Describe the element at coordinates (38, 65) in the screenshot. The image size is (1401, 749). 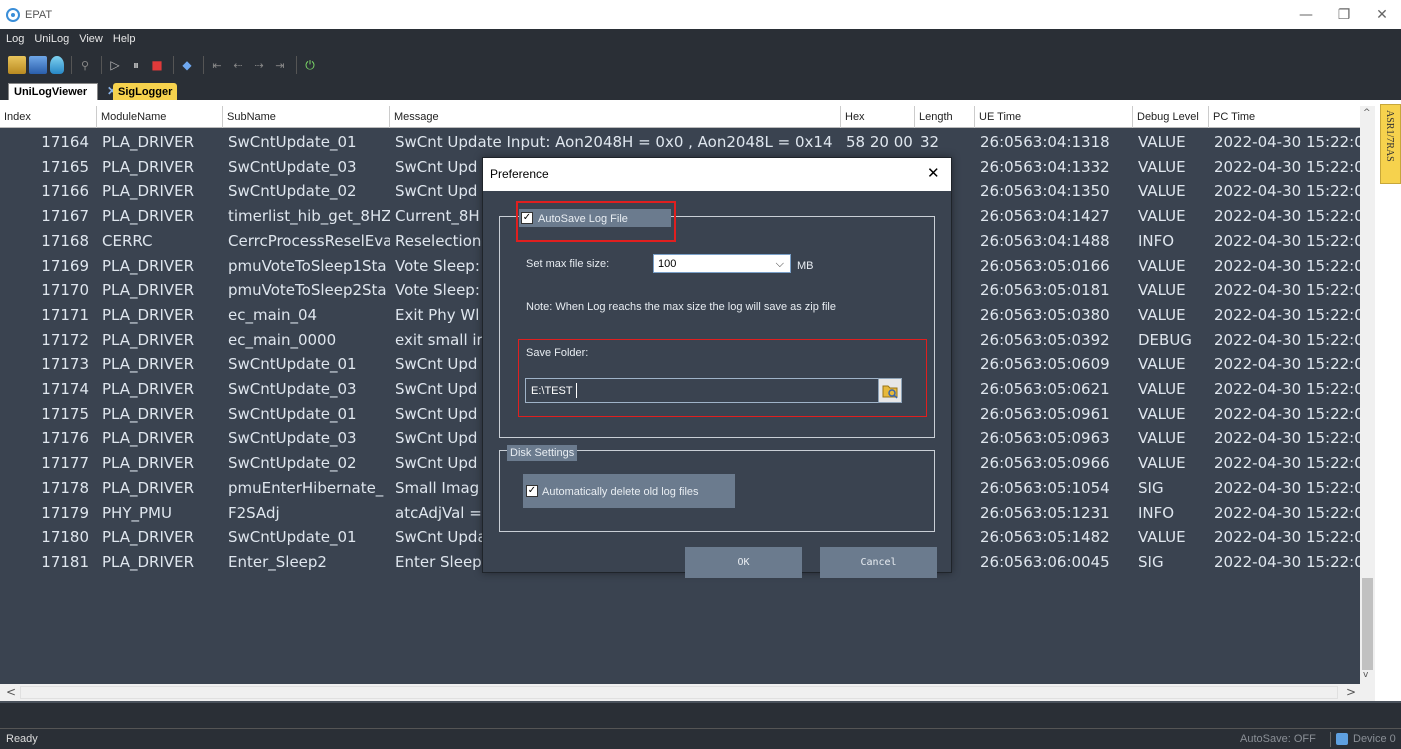
I see `save-icon` at that location.